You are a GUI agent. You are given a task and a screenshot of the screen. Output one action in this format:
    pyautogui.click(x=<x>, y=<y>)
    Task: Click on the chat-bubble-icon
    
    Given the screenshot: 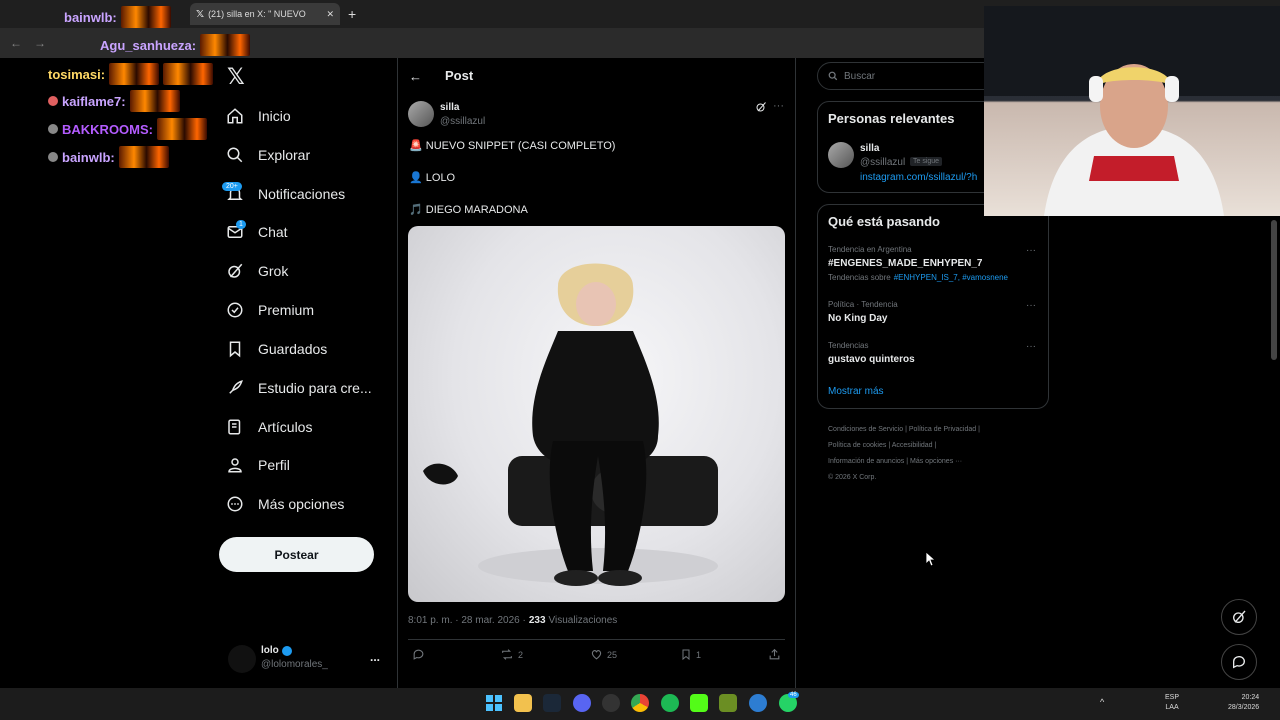 What is the action you would take?
    pyautogui.click(x=1239, y=662)
    